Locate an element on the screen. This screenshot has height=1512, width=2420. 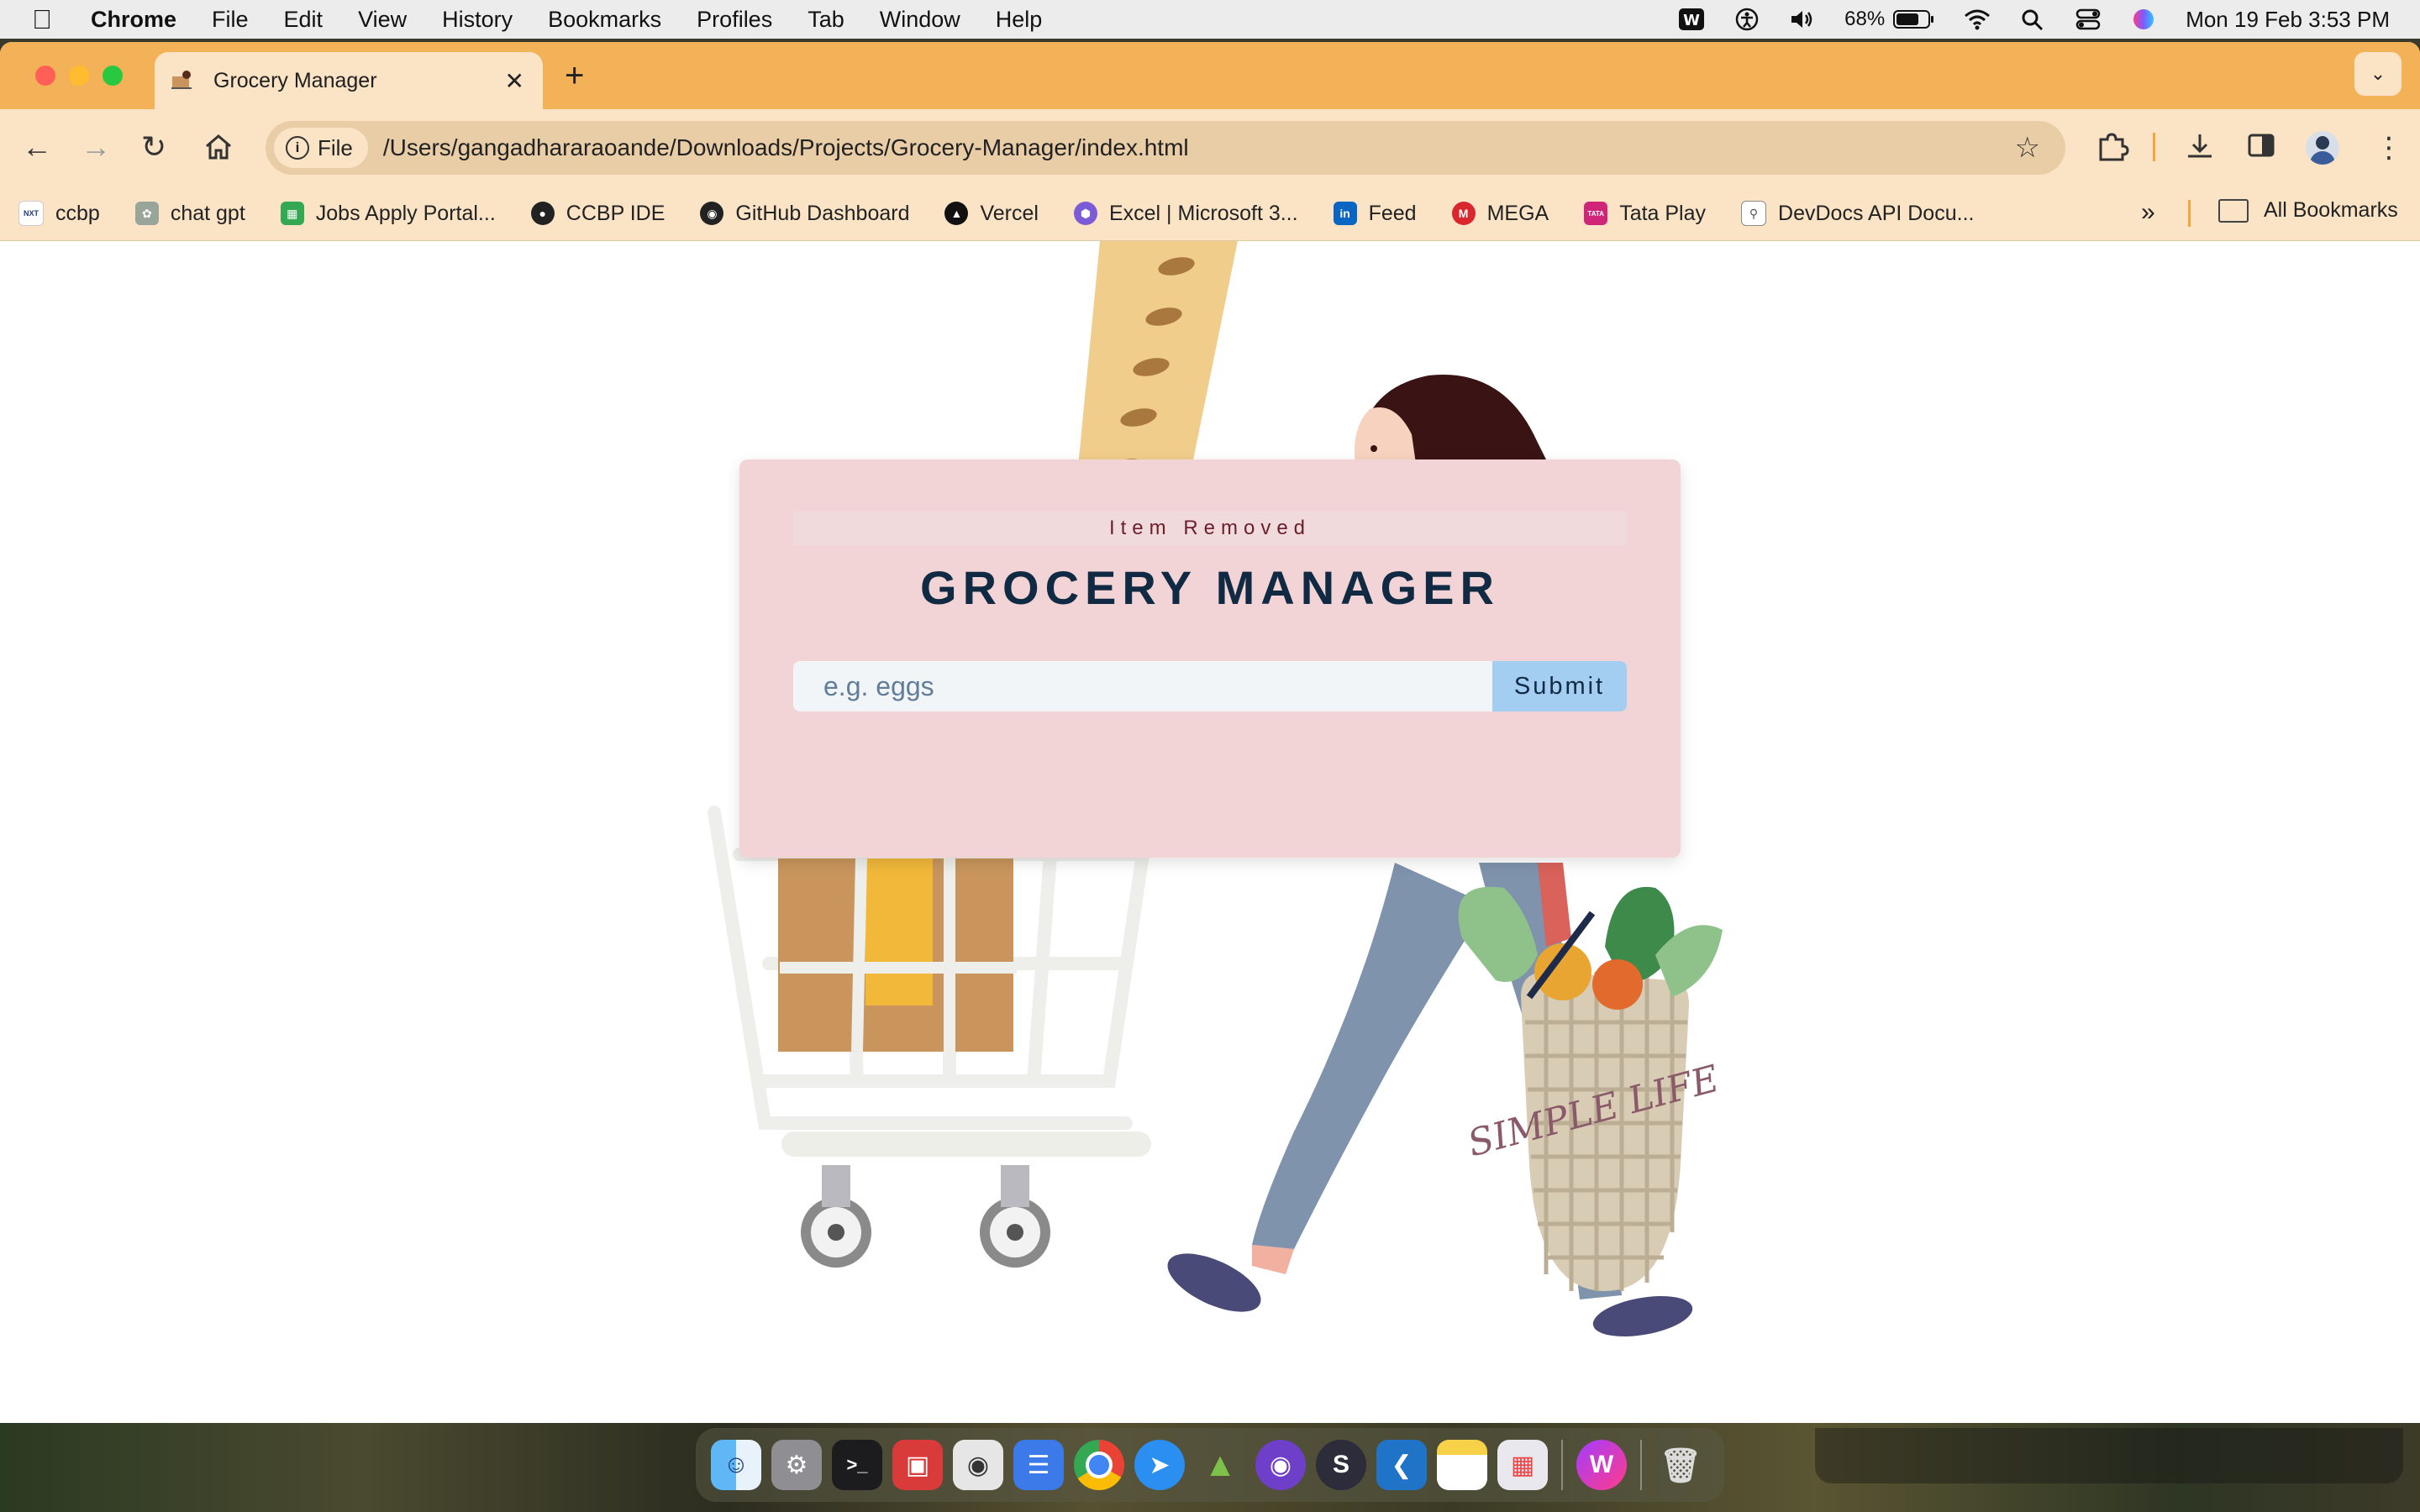
bookmark-label: Vercel is located at coordinates (1010, 213).